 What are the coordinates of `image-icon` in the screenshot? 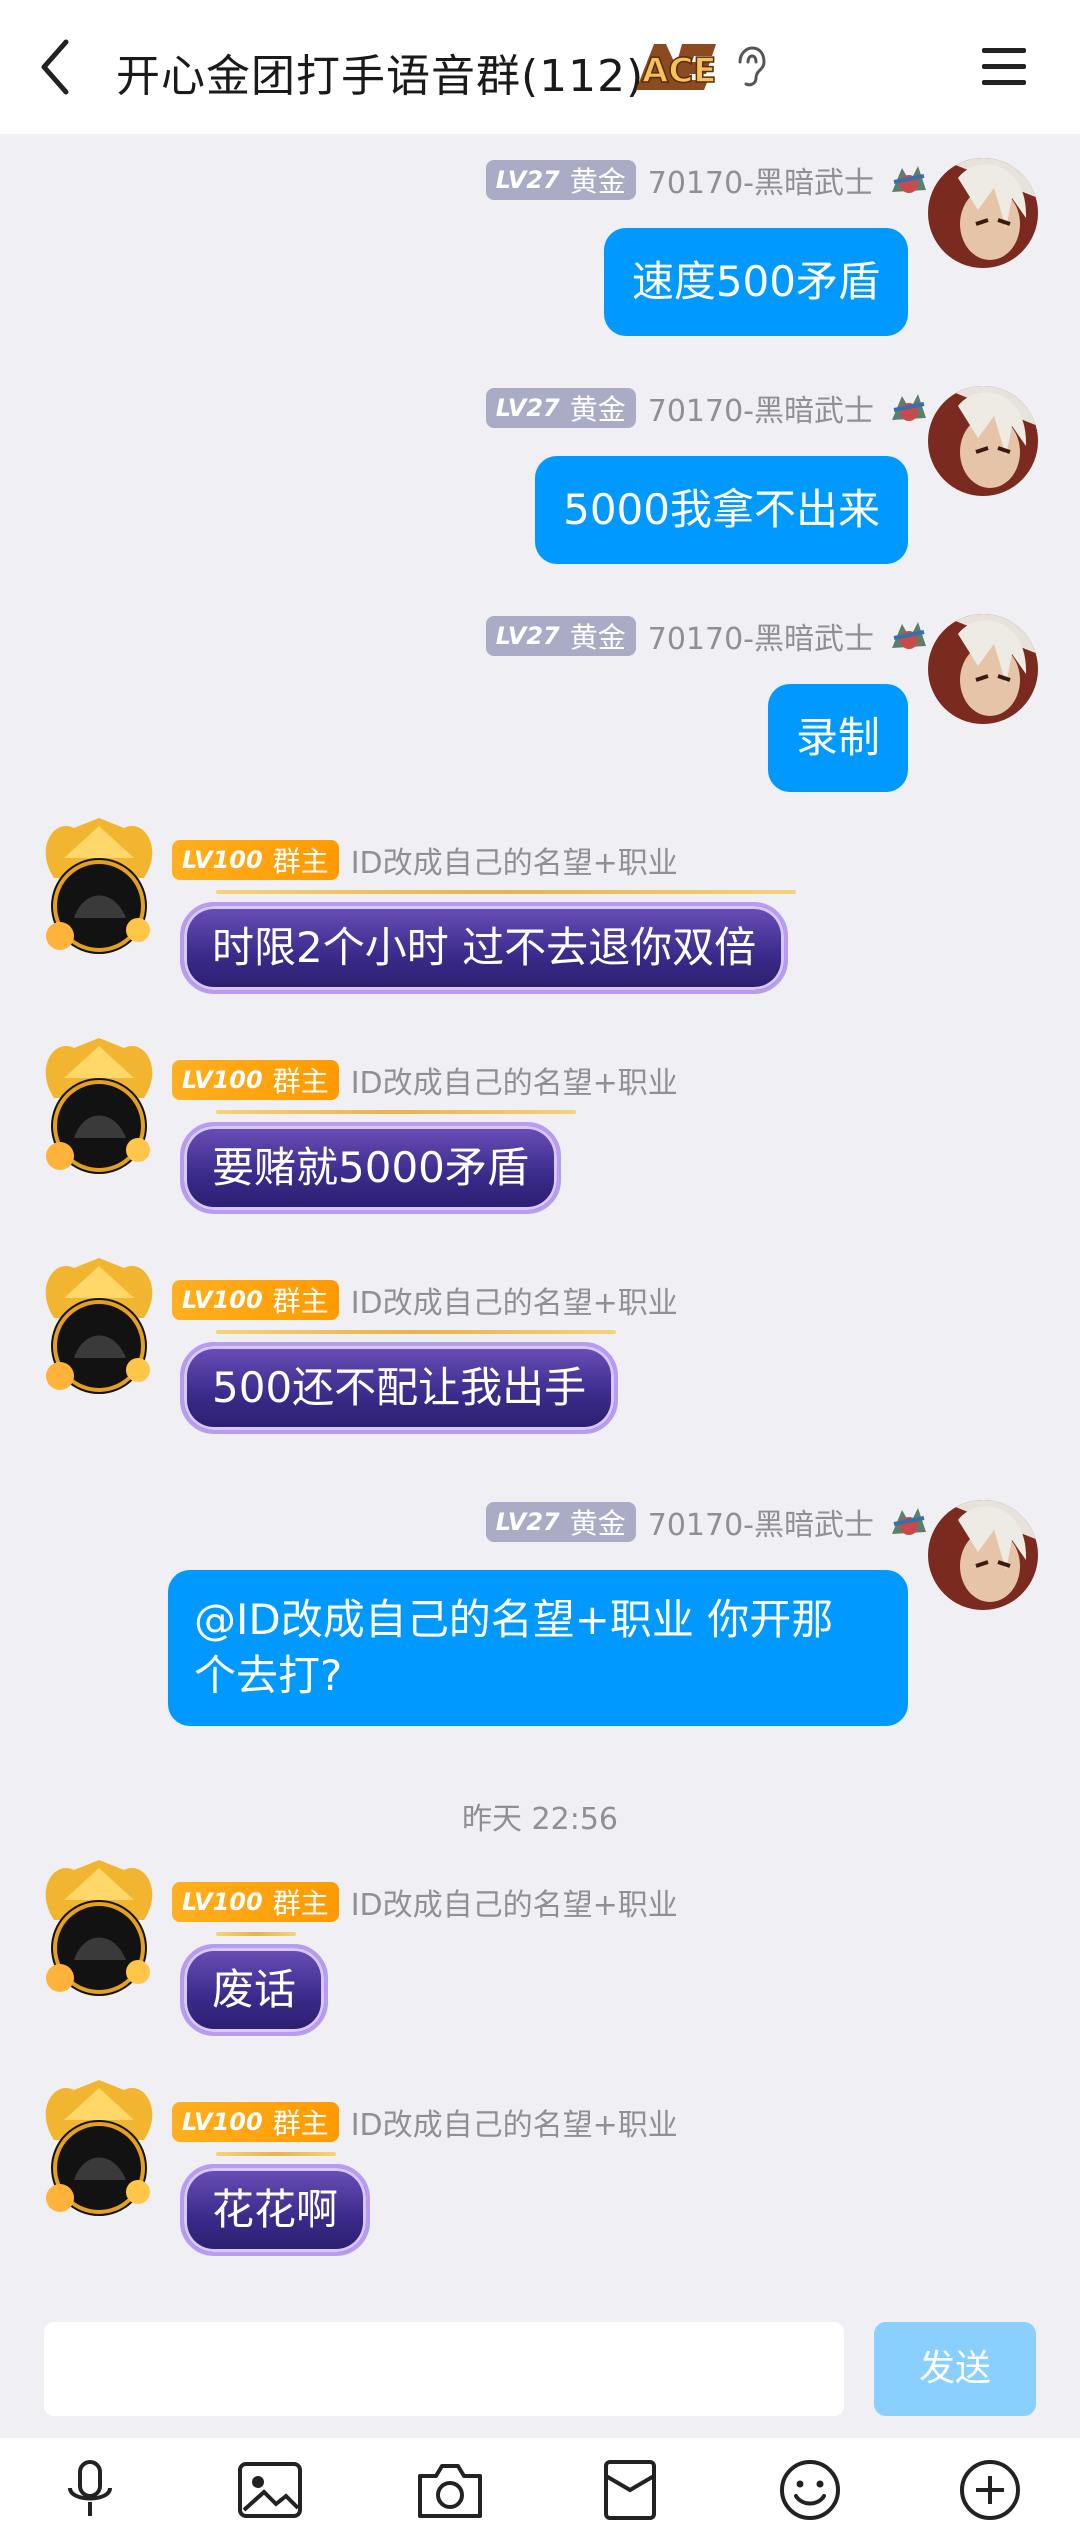 It's located at (270, 2490).